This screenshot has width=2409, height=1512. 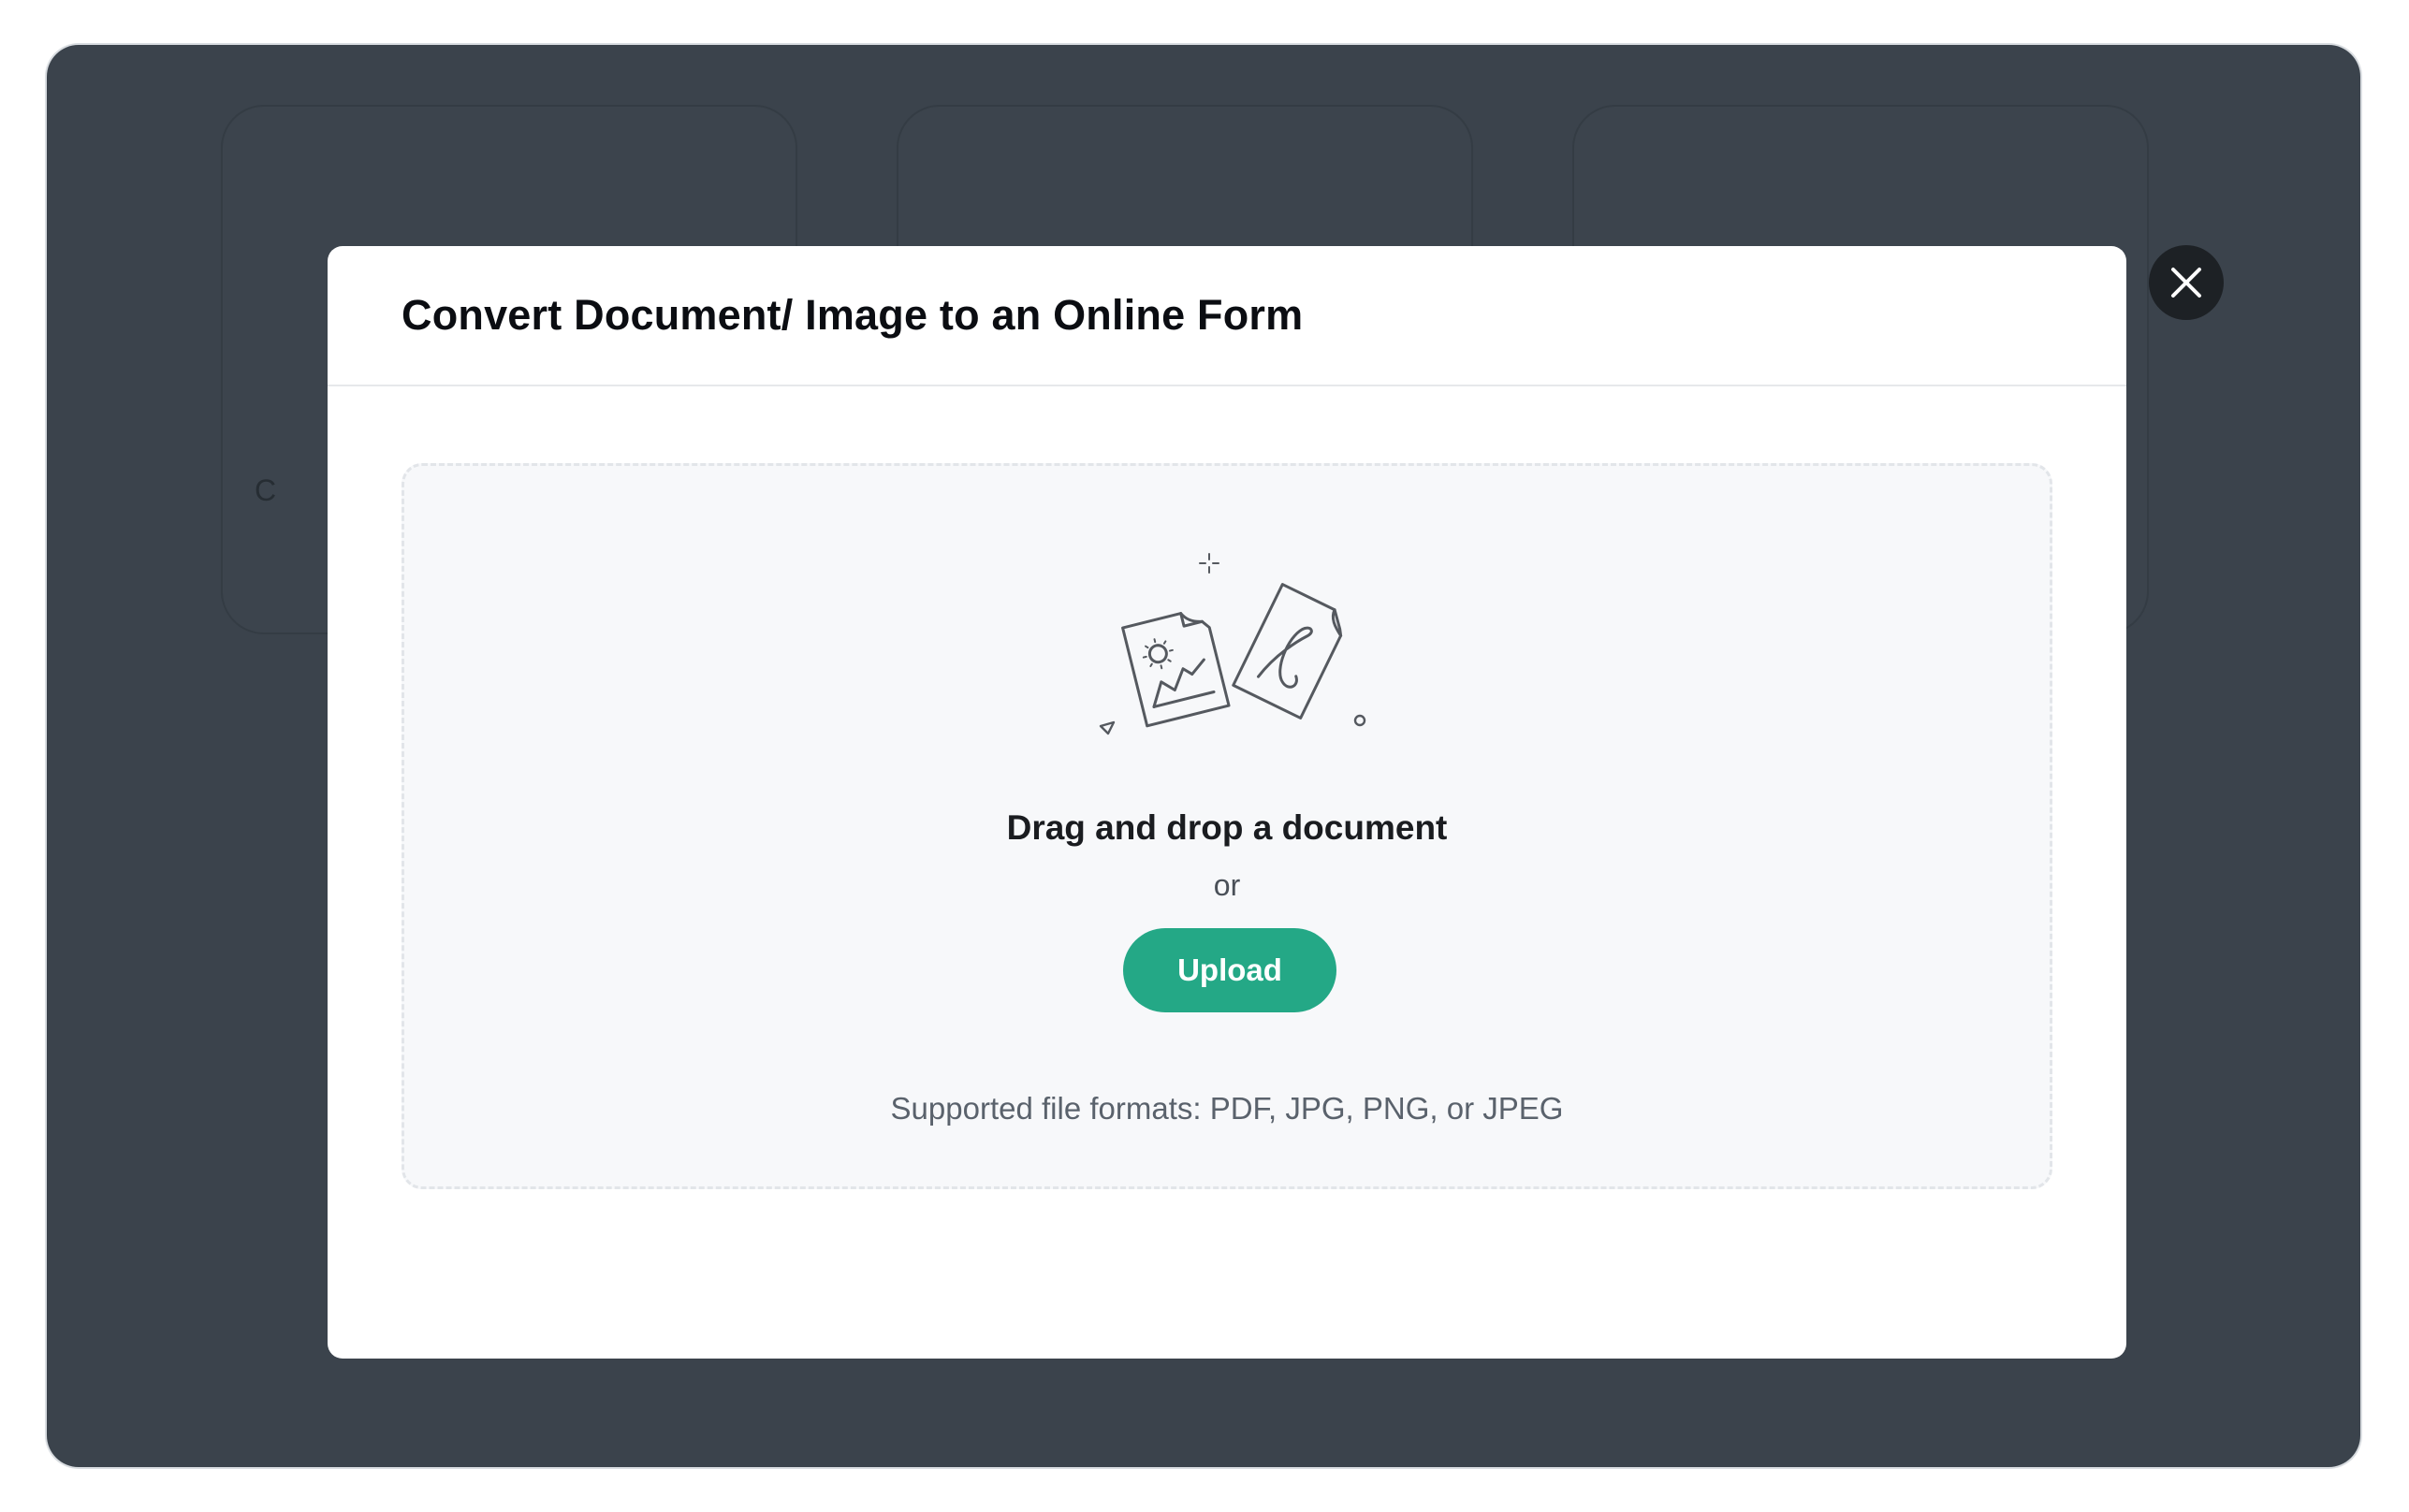 I want to click on upload-button: Upload, so click(x=1229, y=970).